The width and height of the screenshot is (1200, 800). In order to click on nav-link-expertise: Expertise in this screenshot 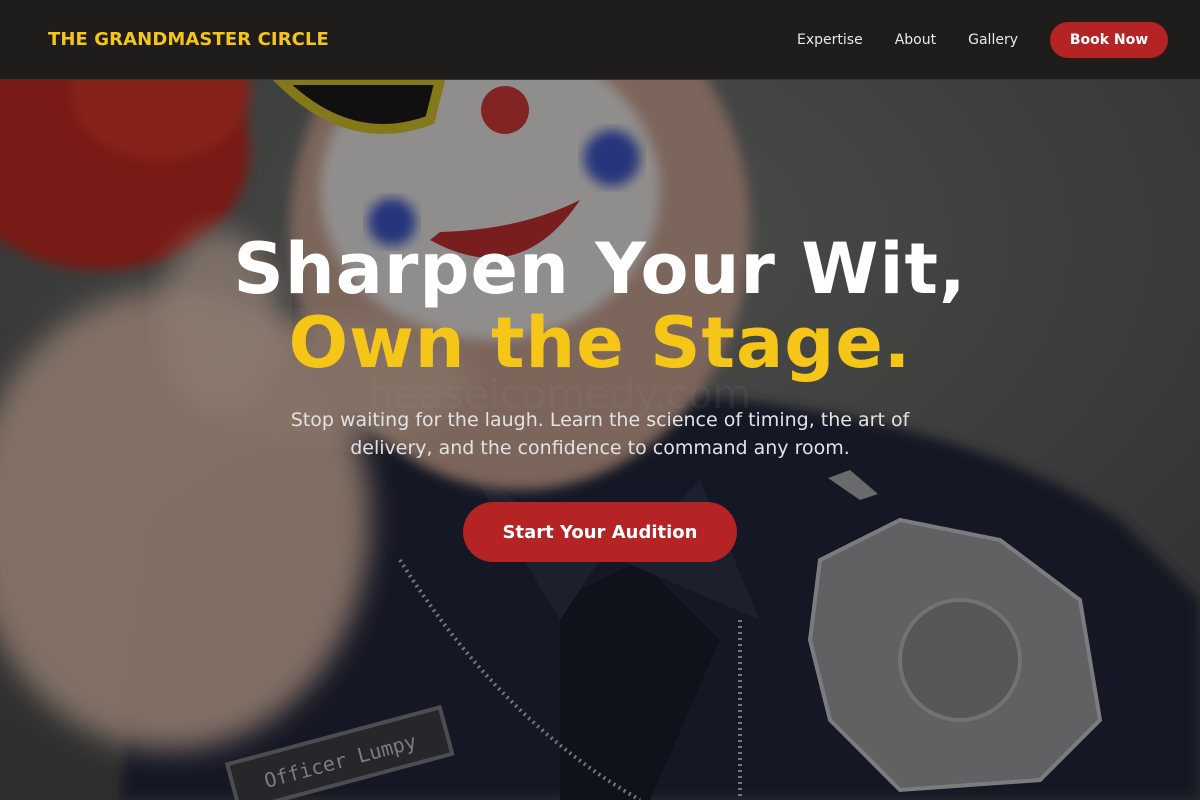, I will do `click(830, 40)`.